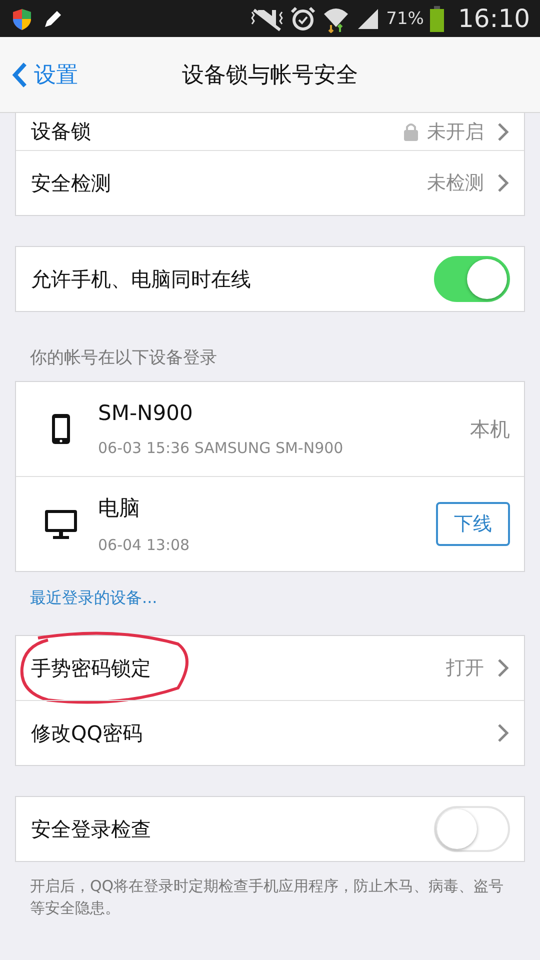 The image size is (540, 960). I want to click on settings-item: 手势密码锁定 打开, so click(270, 668).